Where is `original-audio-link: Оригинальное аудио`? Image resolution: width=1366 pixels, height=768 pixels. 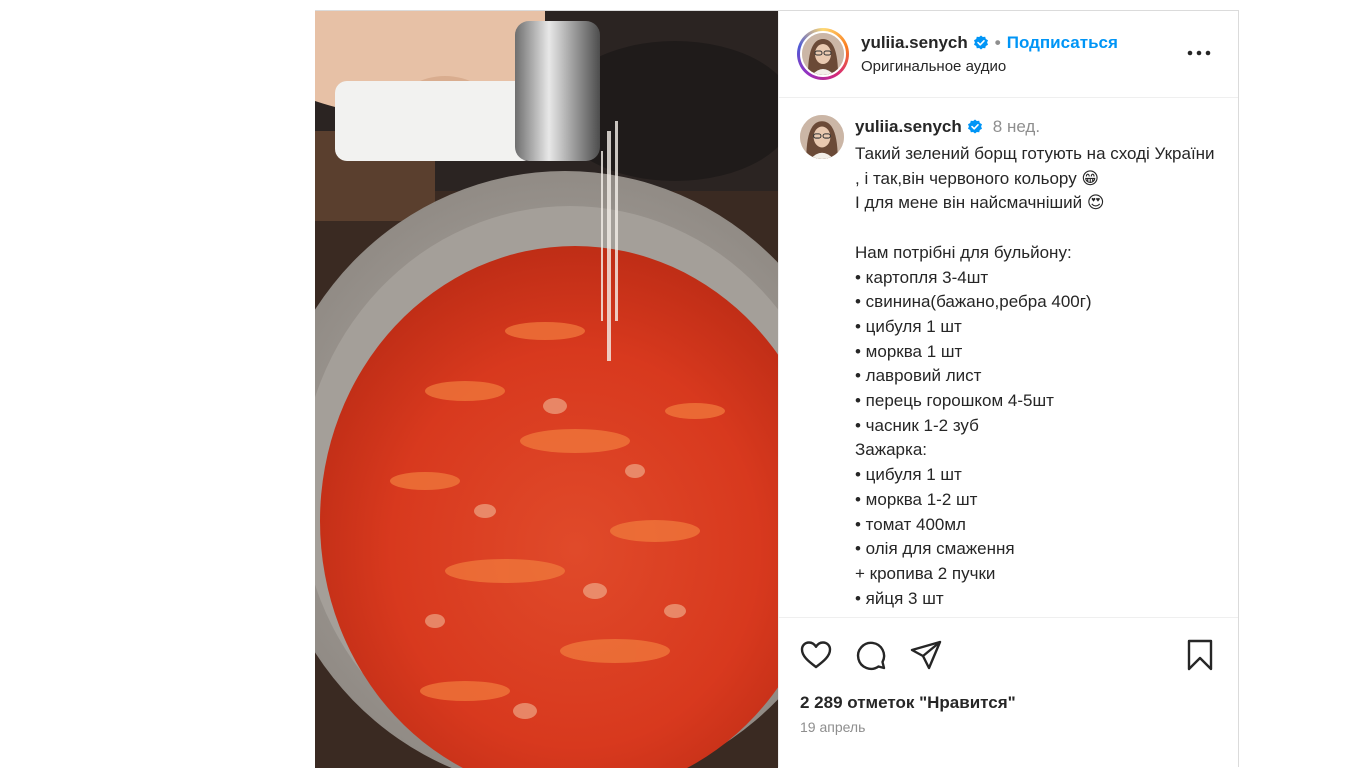
original-audio-link: Оригинальное аудио is located at coordinates (933, 66).